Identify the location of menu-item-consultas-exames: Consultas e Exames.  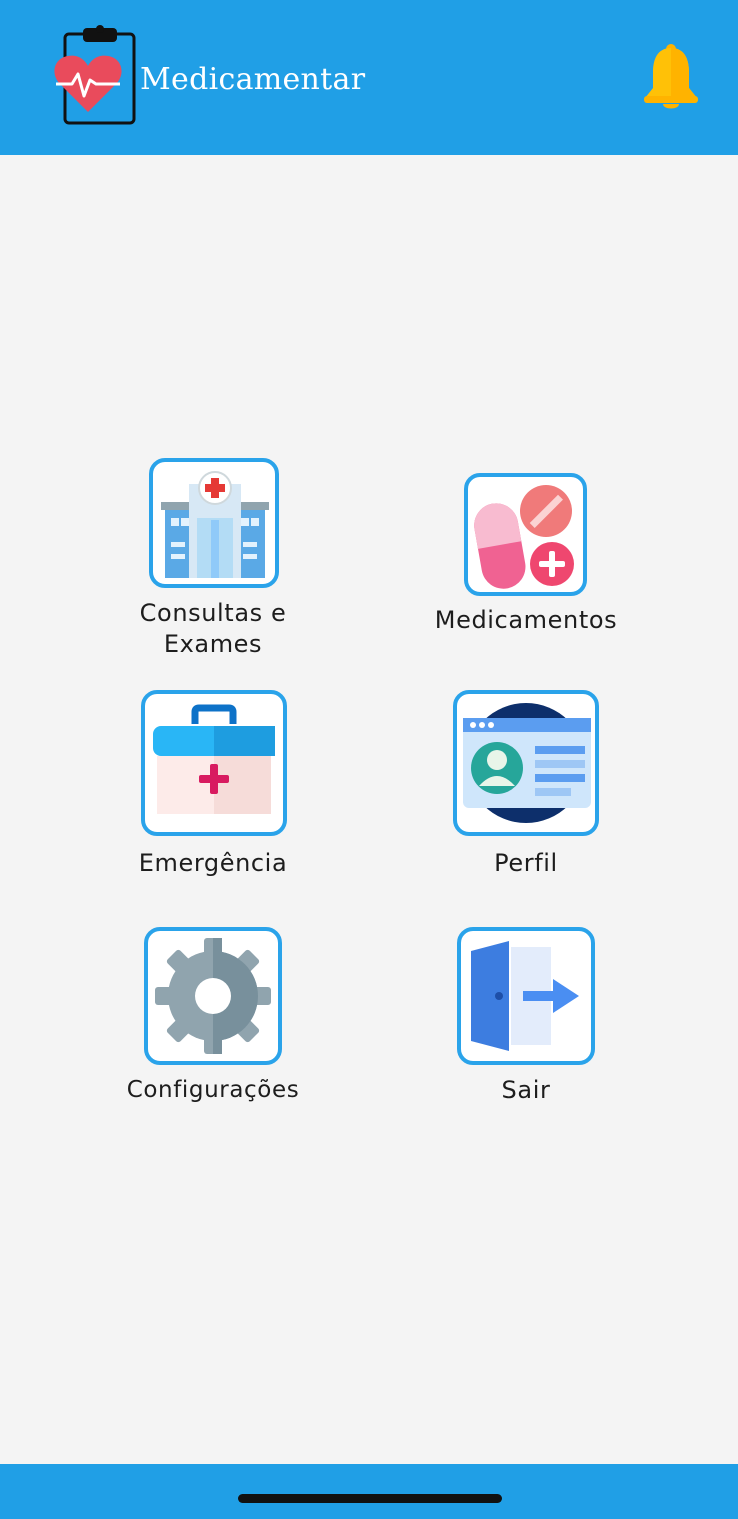
(213, 560).